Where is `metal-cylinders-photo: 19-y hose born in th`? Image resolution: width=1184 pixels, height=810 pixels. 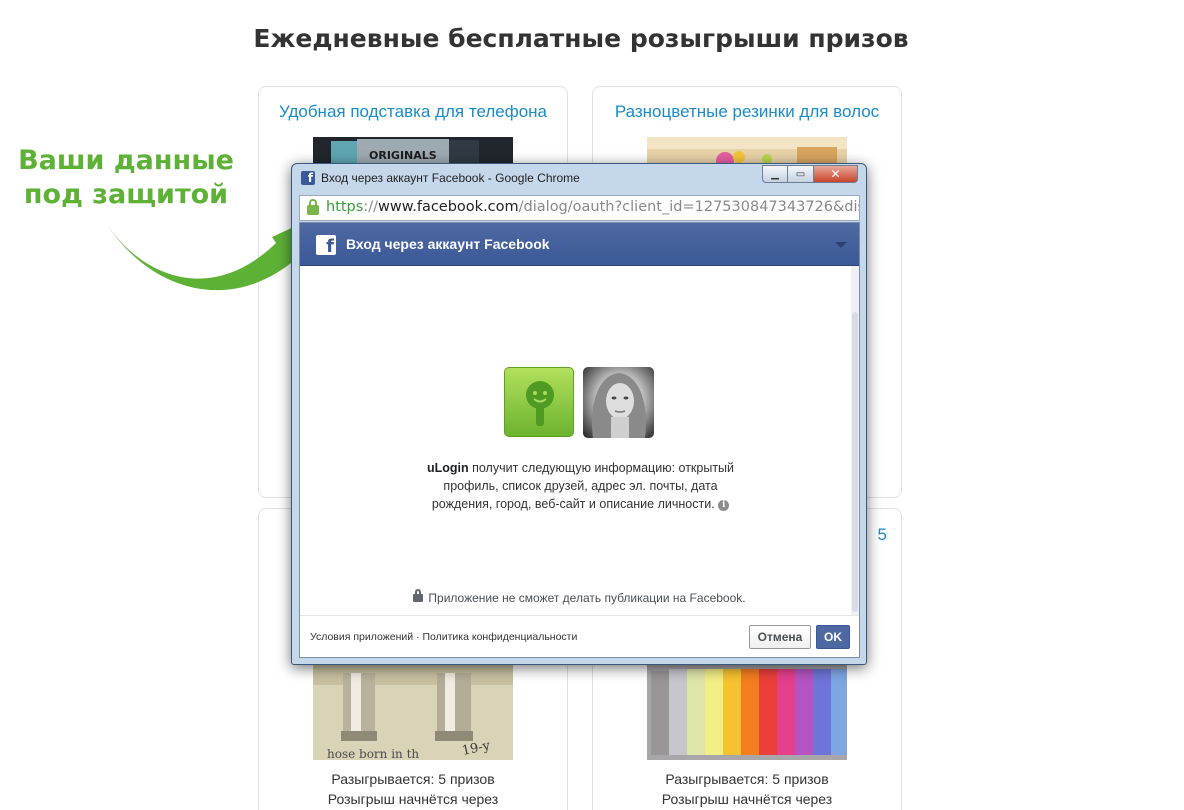
metal-cylinders-photo: 19-y hose born in th is located at coordinates (413, 712).